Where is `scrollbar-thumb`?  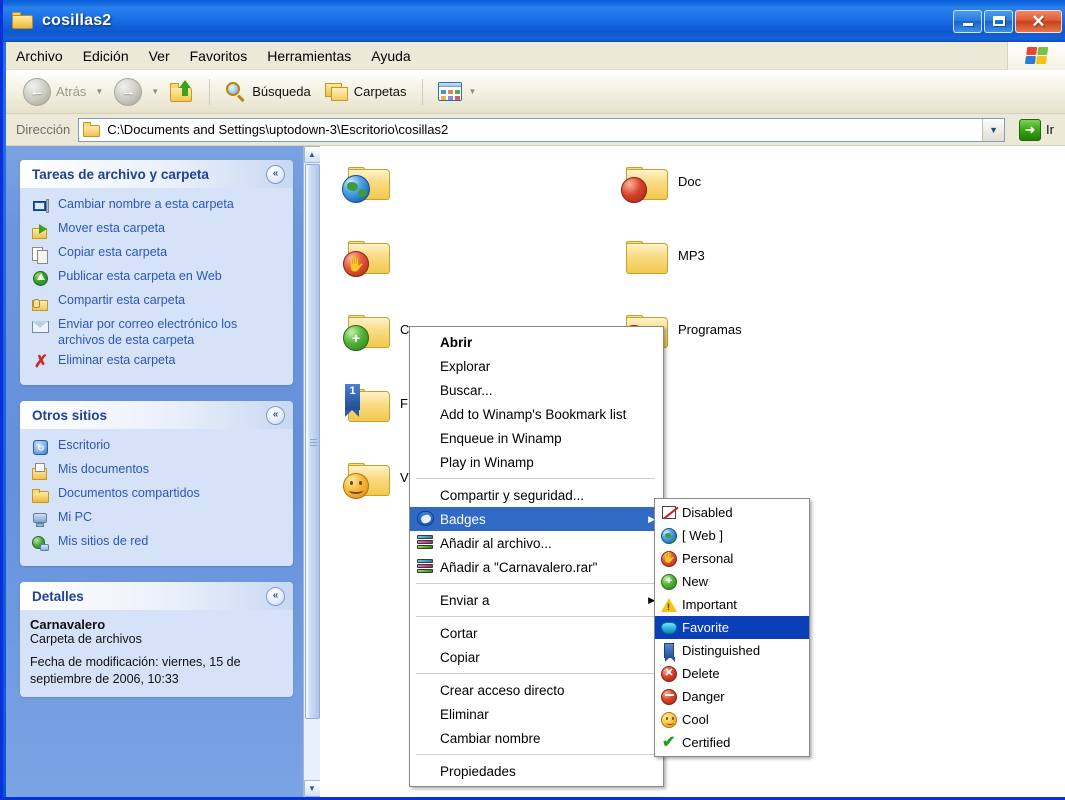
scrollbar-thumb is located at coordinates (312, 441).